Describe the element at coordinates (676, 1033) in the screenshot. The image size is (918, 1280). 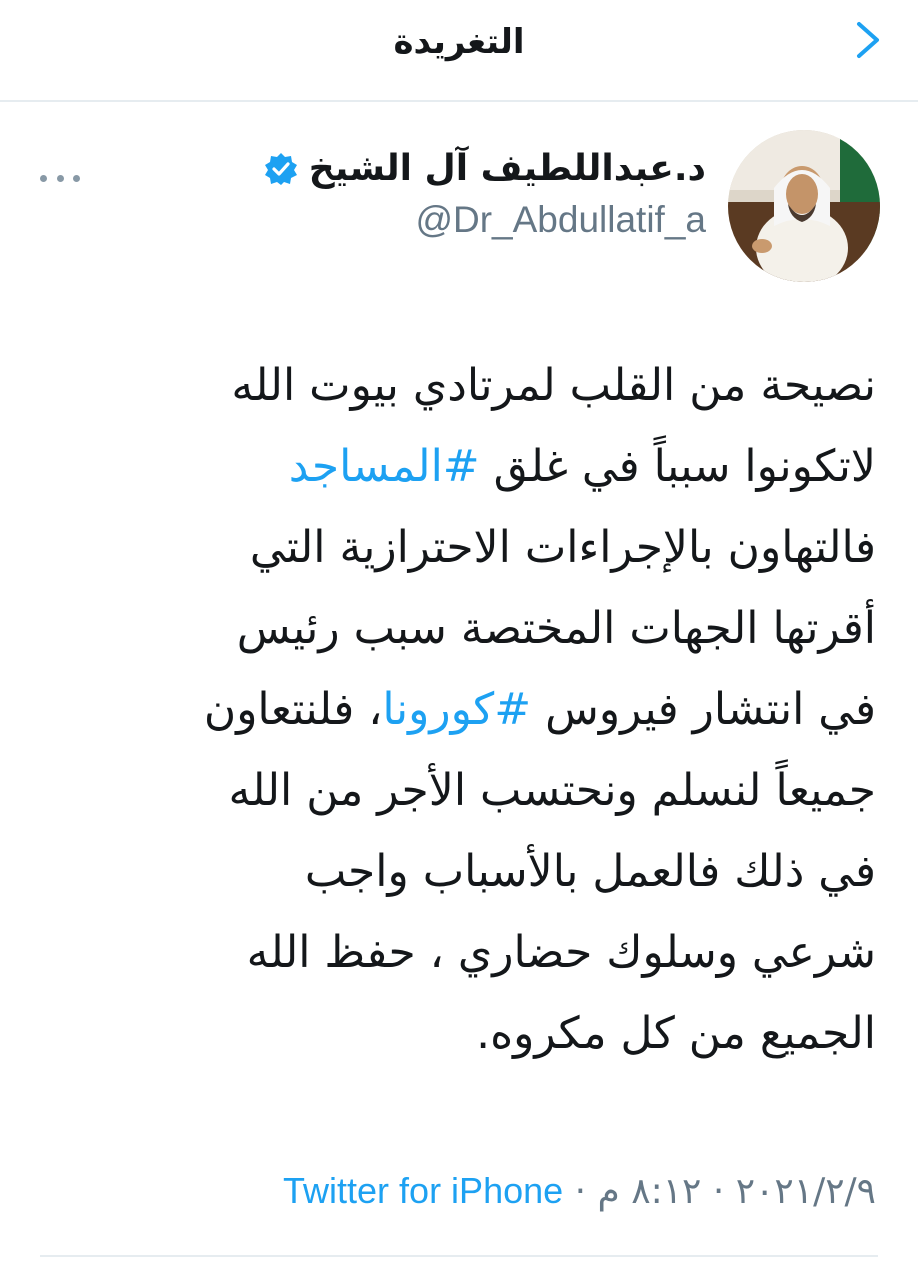
I see `tweet-line-text: الجميع من كل مكروه.` at that location.